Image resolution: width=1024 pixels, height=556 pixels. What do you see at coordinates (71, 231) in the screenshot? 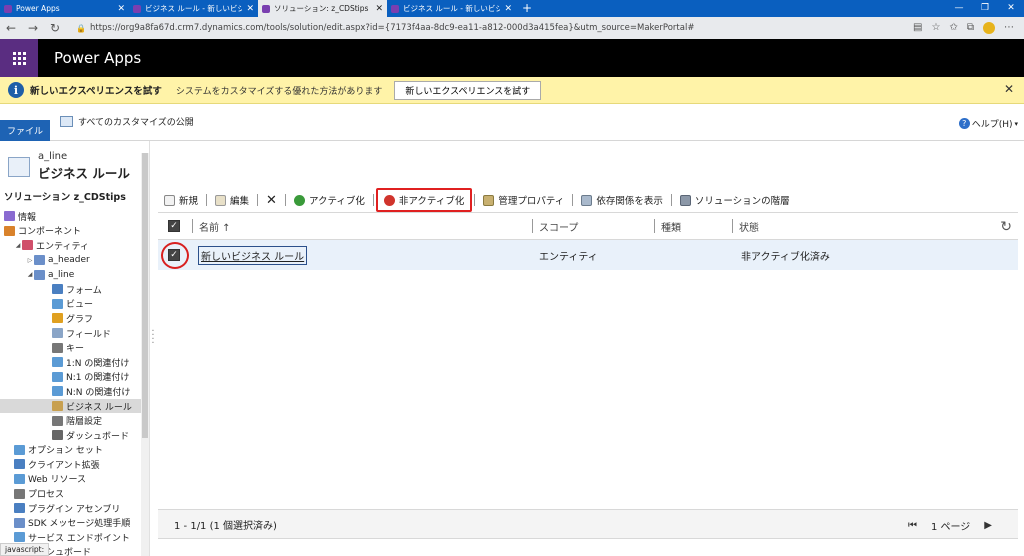
I see `tree-item: コンポーネント` at bounding box center [71, 231].